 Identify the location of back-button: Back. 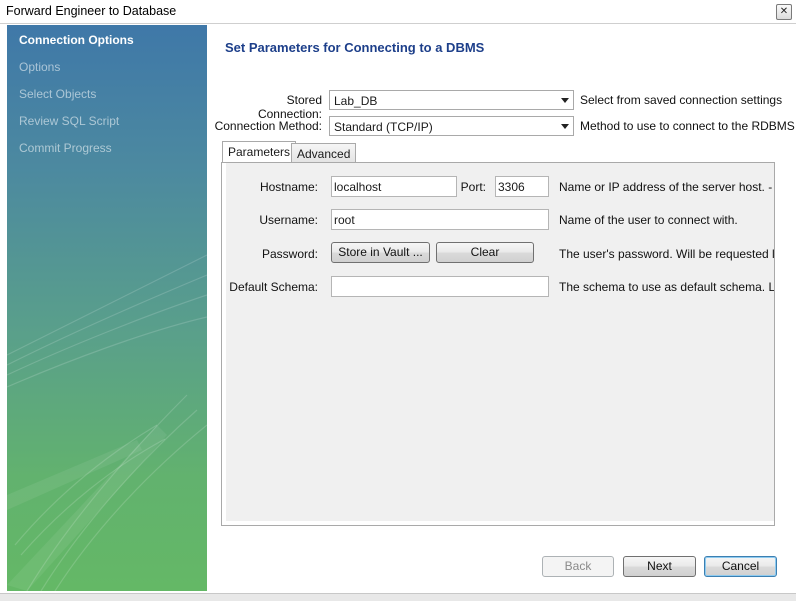
(578, 566).